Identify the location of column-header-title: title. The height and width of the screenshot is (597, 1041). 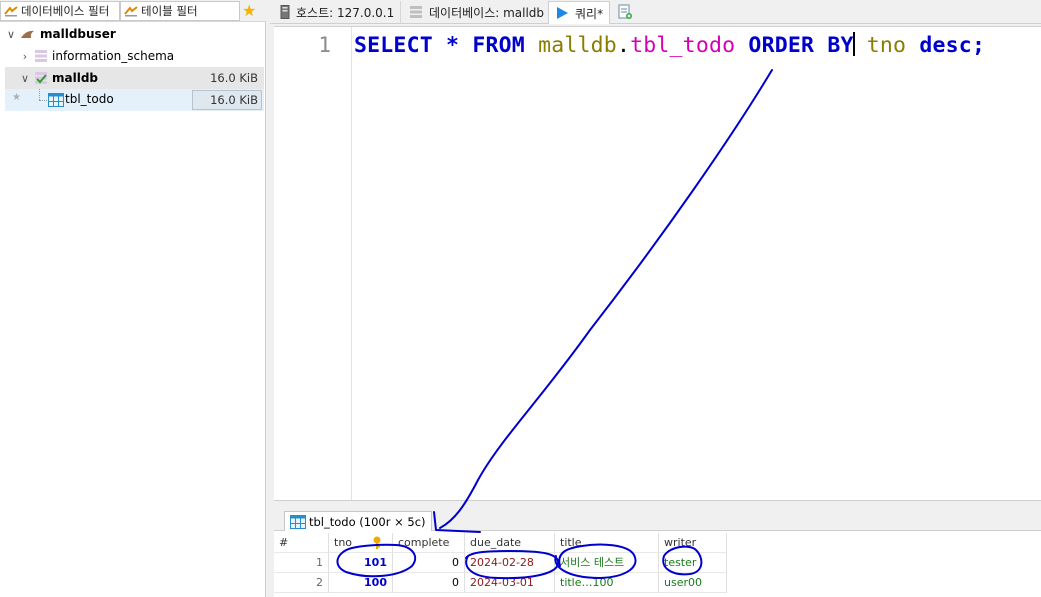
(607, 543).